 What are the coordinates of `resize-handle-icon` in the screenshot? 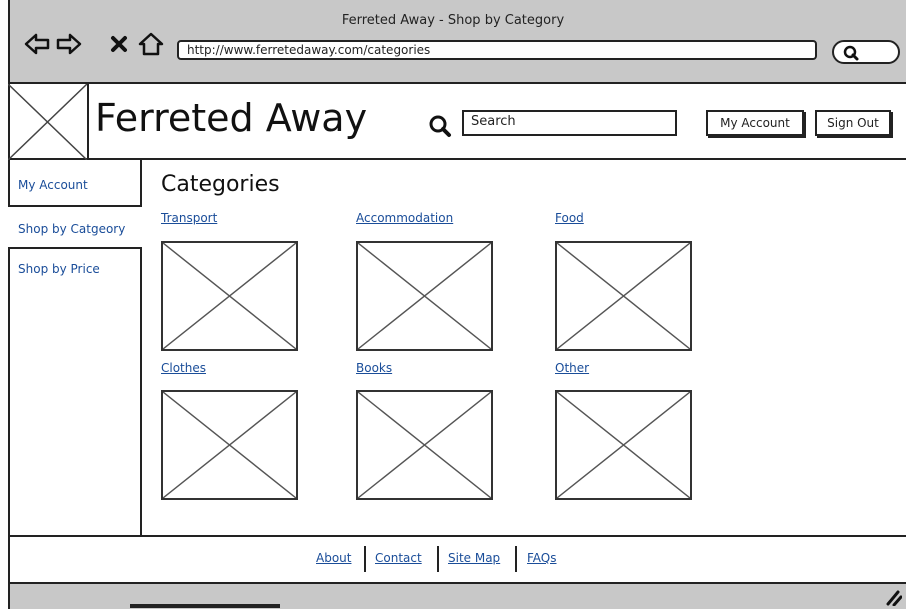 It's located at (893, 599).